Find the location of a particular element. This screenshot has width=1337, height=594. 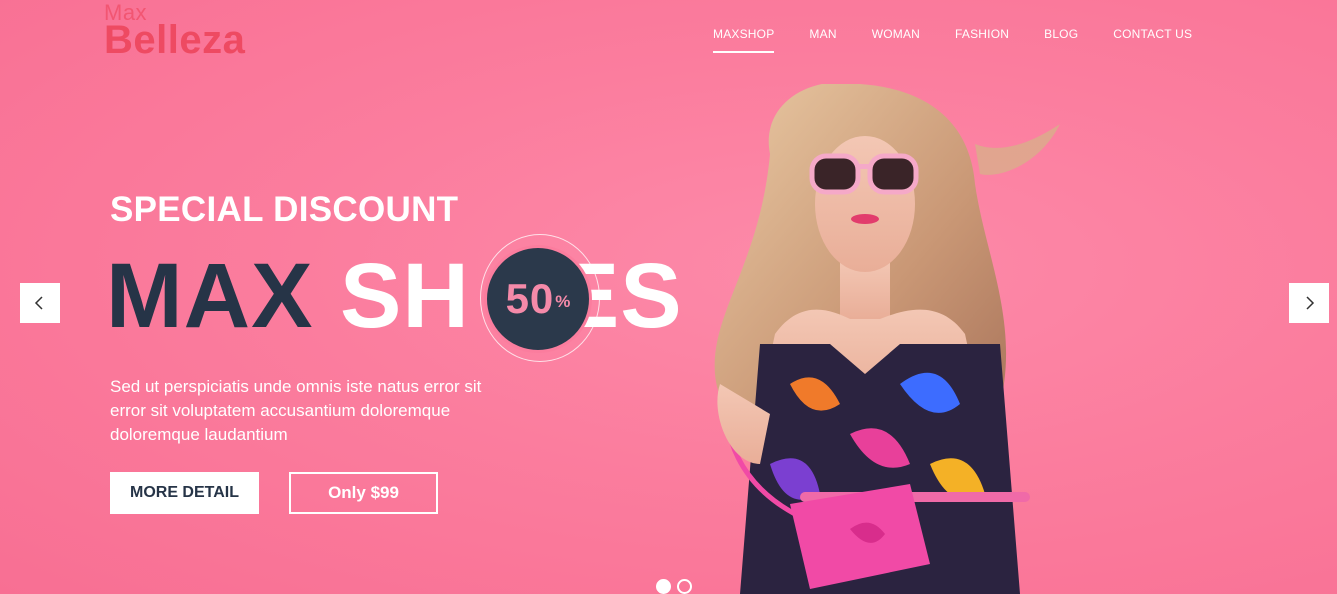

slider-next-button is located at coordinates (1309, 303).